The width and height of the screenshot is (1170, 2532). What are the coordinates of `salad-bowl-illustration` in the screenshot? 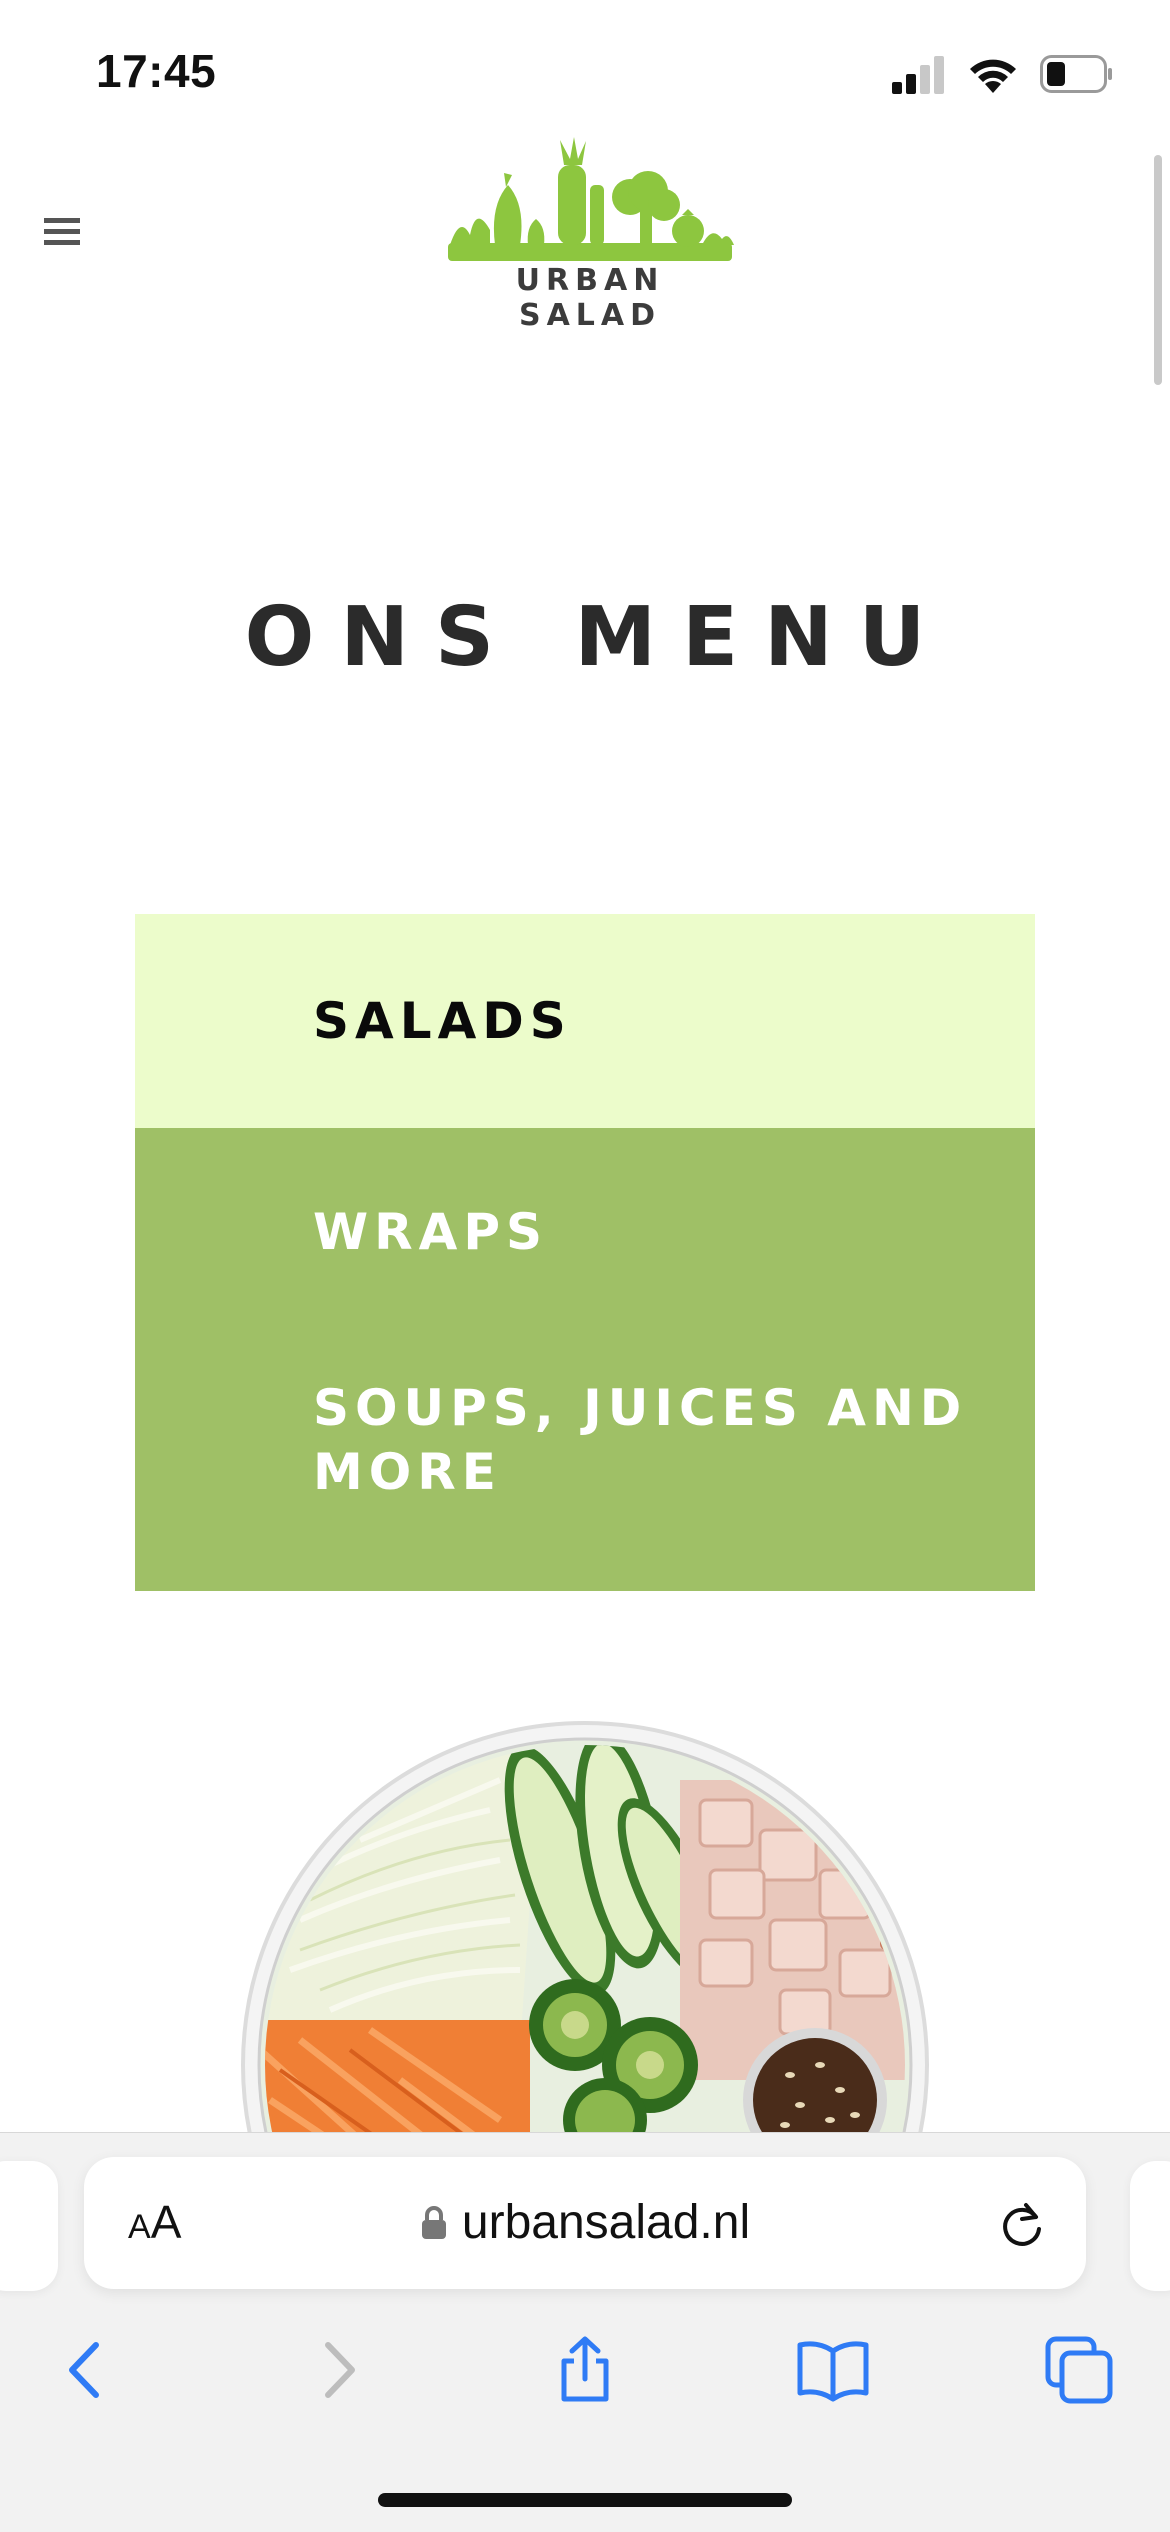 It's located at (585, 1926).